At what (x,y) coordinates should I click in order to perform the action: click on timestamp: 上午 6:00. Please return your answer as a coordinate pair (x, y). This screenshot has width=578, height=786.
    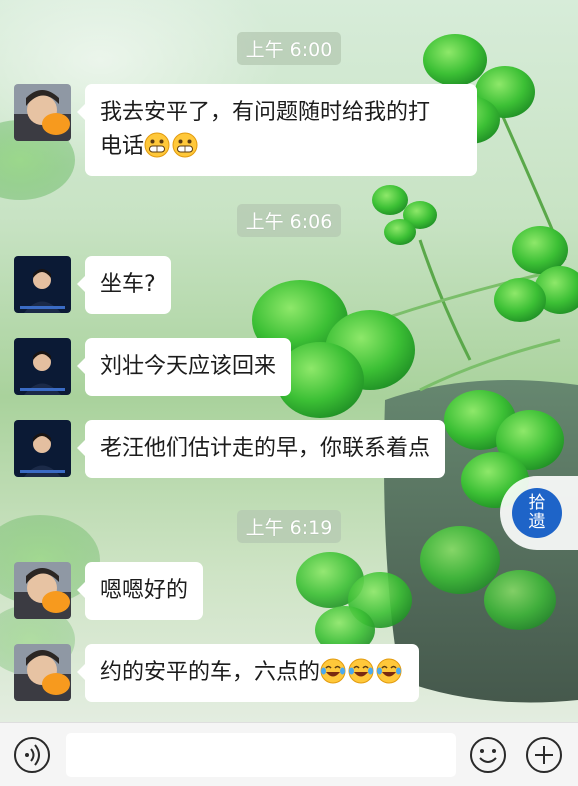
    Looking at the image, I should click on (289, 48).